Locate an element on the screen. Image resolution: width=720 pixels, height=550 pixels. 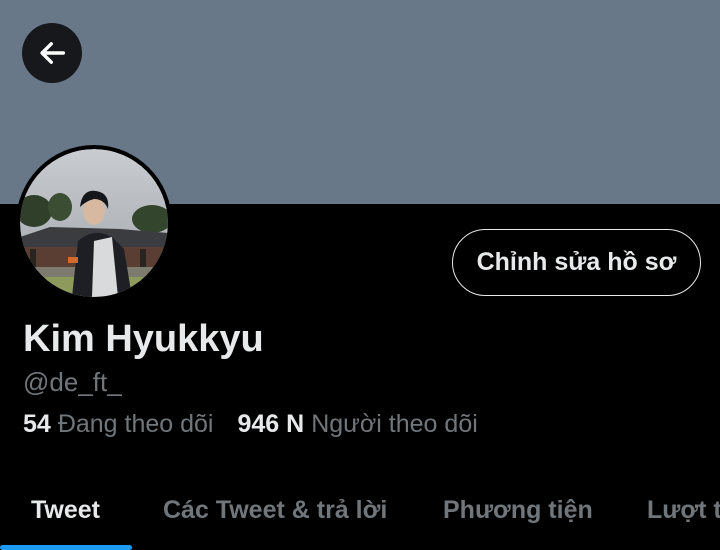
tab-likes: Lượt thích is located at coordinates (683, 510).